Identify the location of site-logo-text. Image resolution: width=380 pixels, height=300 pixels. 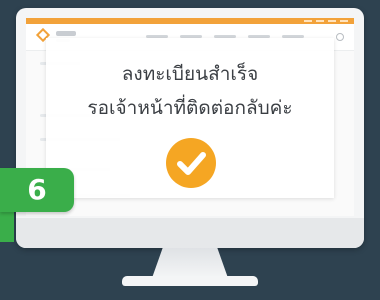
(66, 33).